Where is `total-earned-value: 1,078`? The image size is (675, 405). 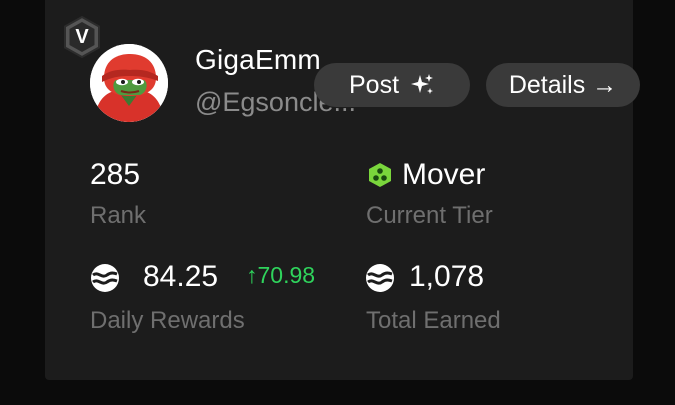 total-earned-value: 1,078 is located at coordinates (447, 276).